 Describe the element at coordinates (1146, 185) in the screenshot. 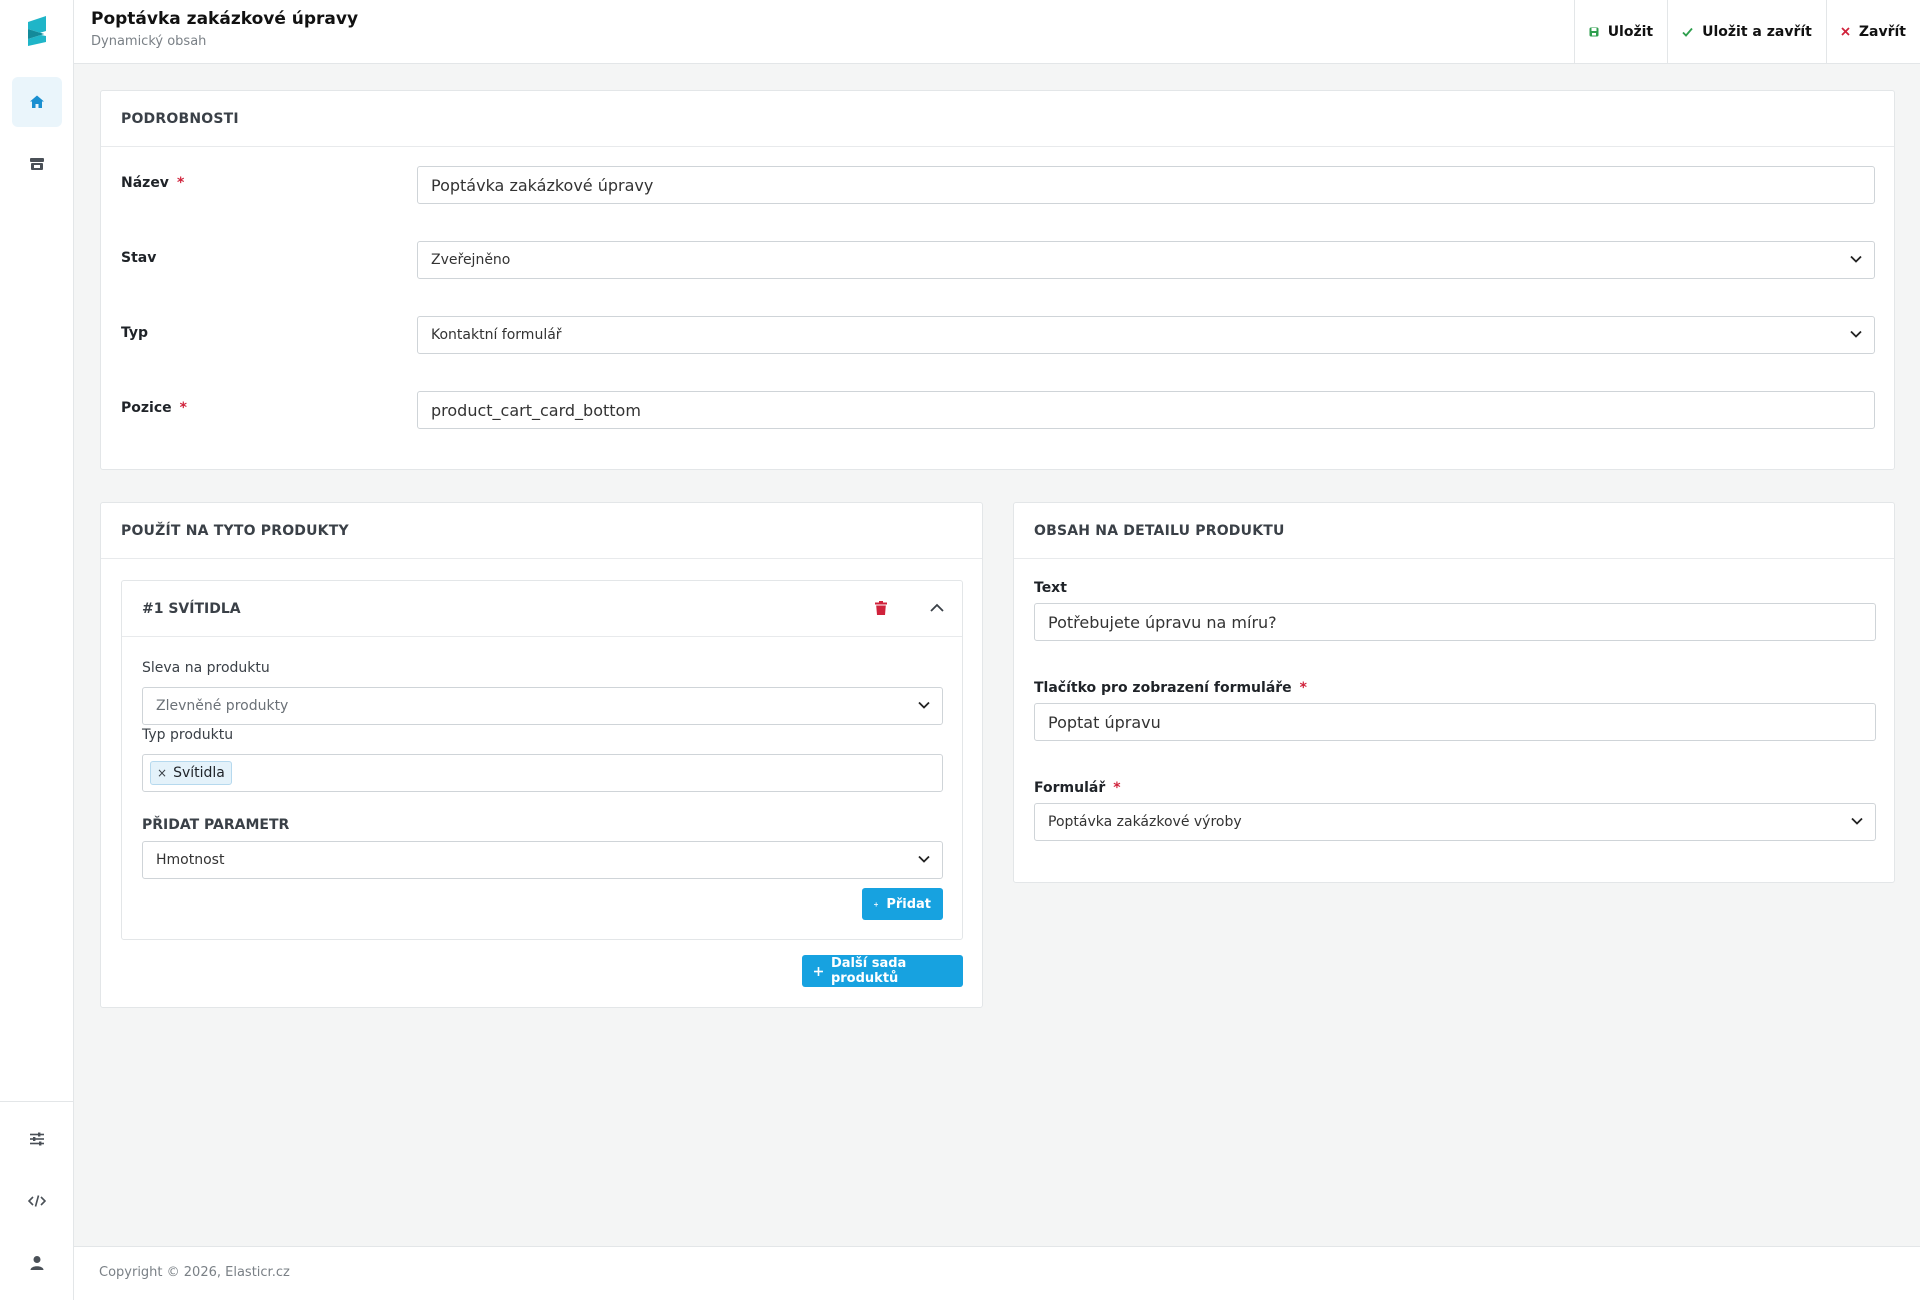

I see `name-input: Poptávka zakázkové úpravy` at that location.